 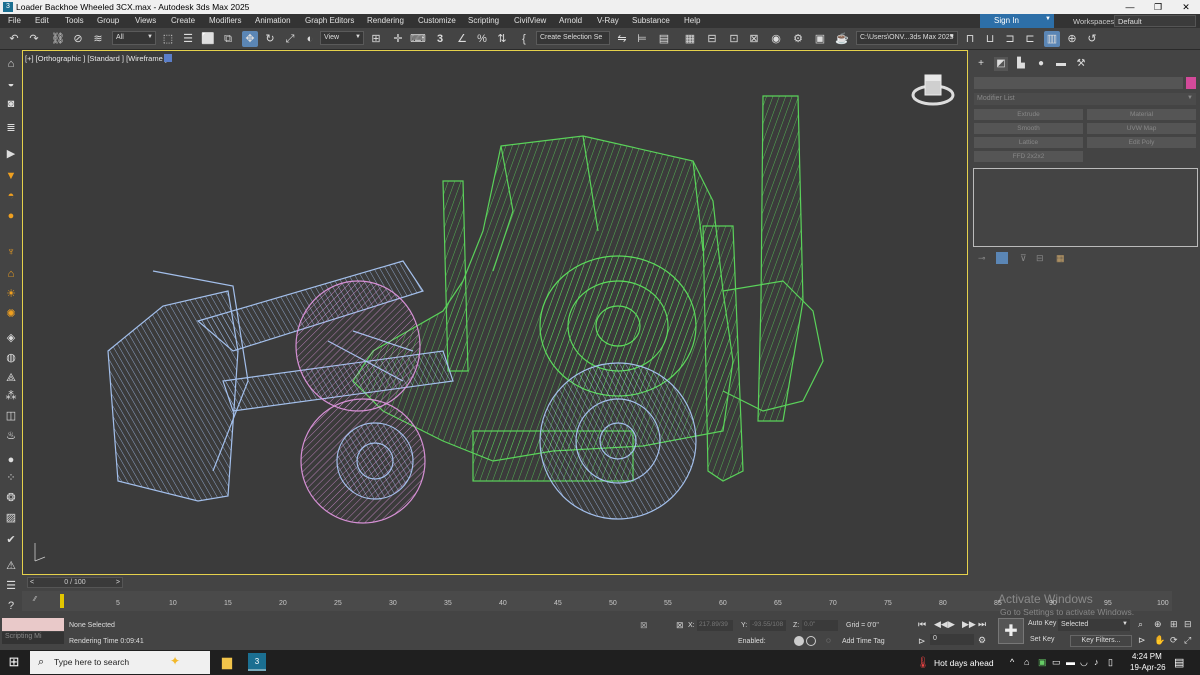 What do you see at coordinates (1187, 640) in the screenshot?
I see `maximize-viewport-icon: ⤢` at bounding box center [1187, 640].